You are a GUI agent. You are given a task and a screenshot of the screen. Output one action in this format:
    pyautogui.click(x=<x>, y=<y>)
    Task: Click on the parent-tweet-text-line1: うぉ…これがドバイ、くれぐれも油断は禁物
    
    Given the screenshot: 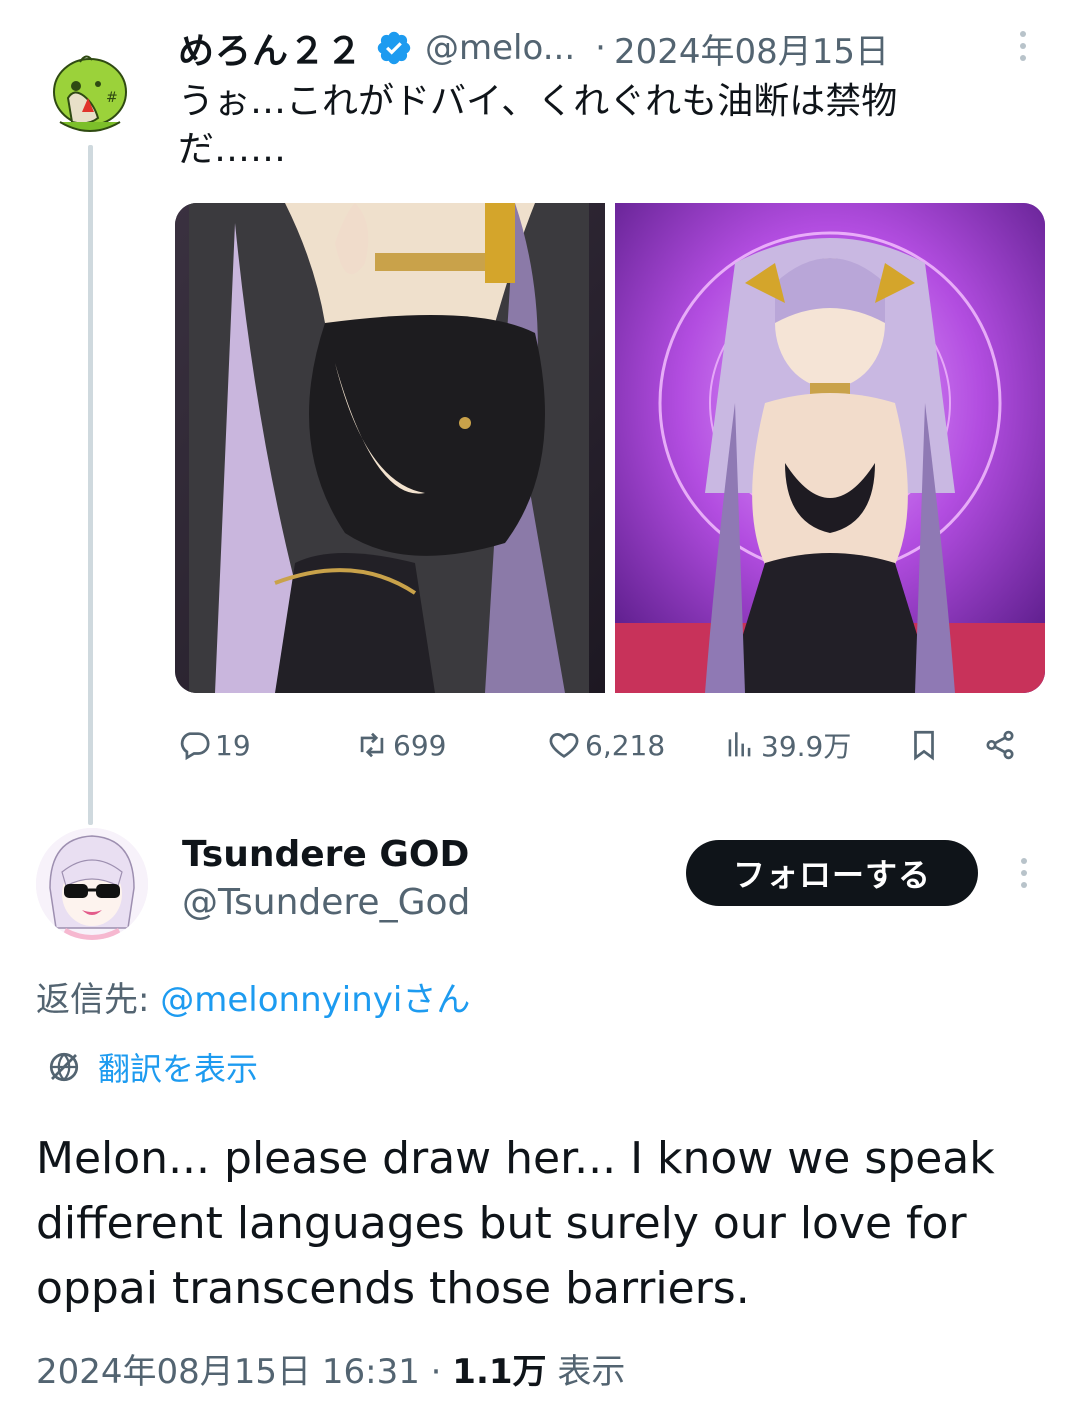 What is the action you would take?
    pyautogui.click(x=538, y=101)
    